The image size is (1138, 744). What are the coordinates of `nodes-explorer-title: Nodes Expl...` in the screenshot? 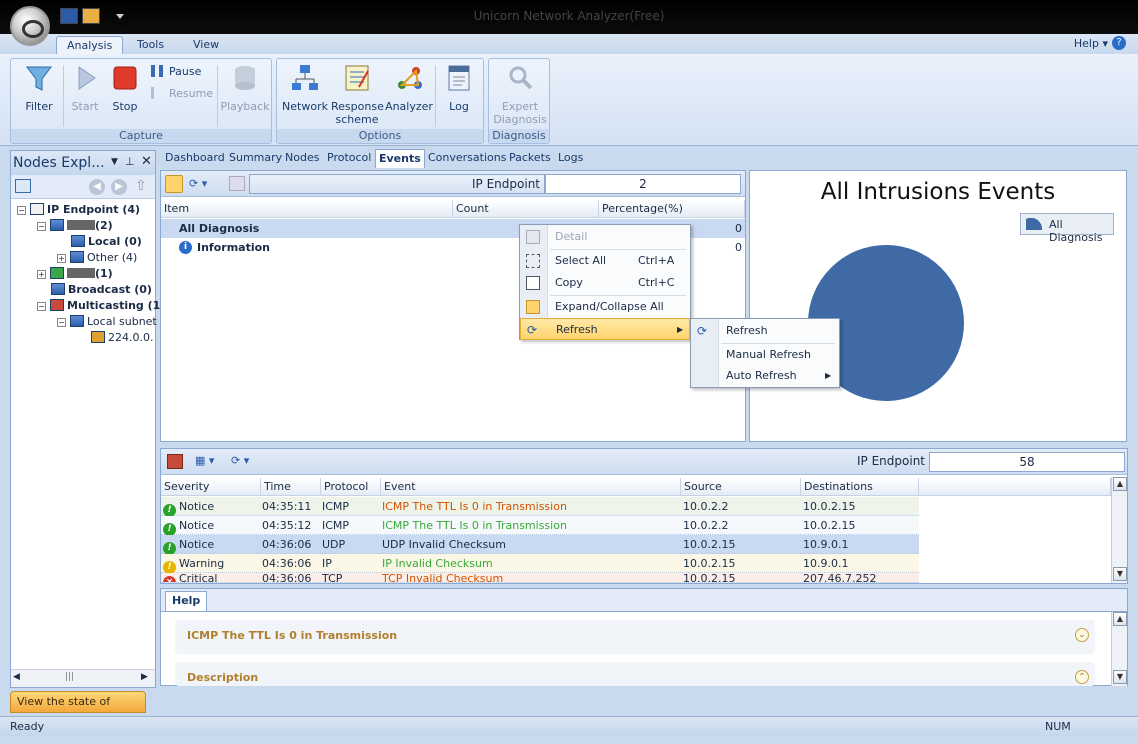 It's located at (59, 163).